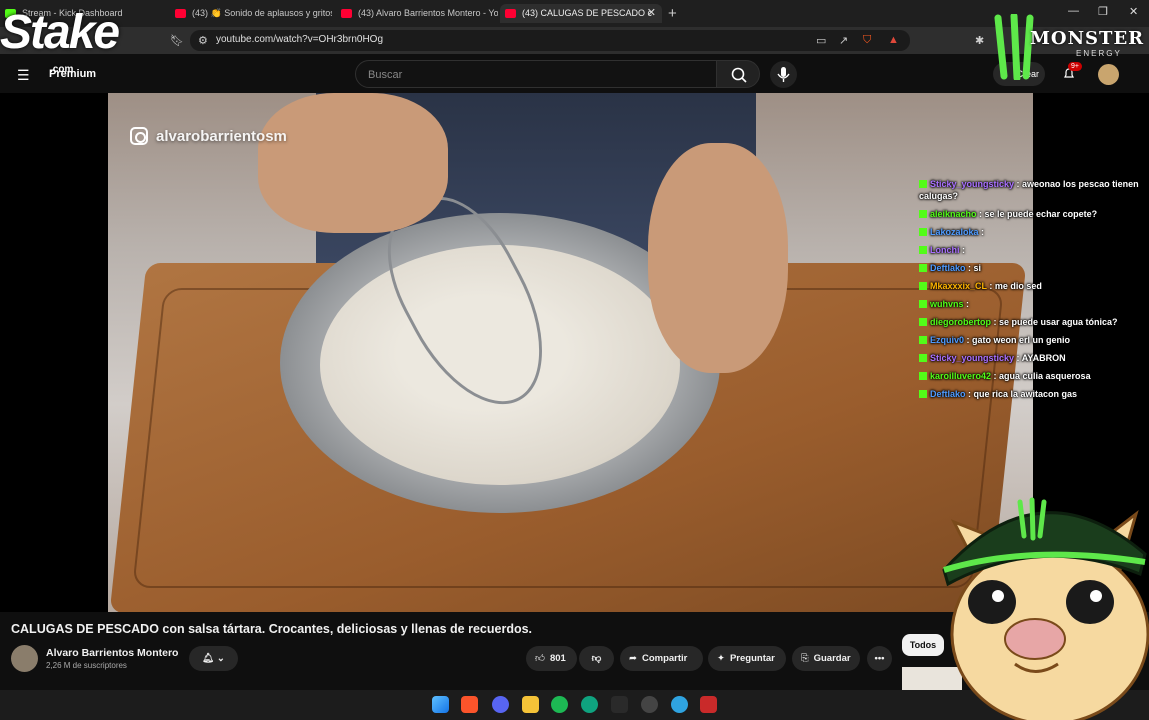 The image size is (1149, 720). What do you see at coordinates (536, 74) in the screenshot?
I see `search-input: Buscar` at bounding box center [536, 74].